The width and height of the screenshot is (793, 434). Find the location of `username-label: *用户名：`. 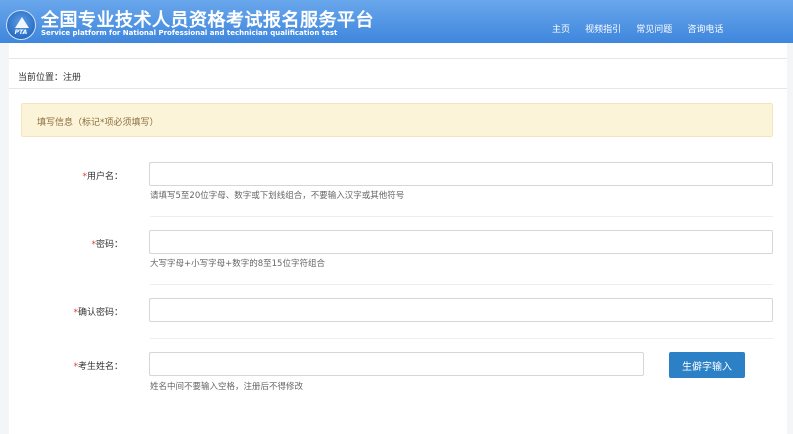

username-label: *用户名： is located at coordinates (63, 175).